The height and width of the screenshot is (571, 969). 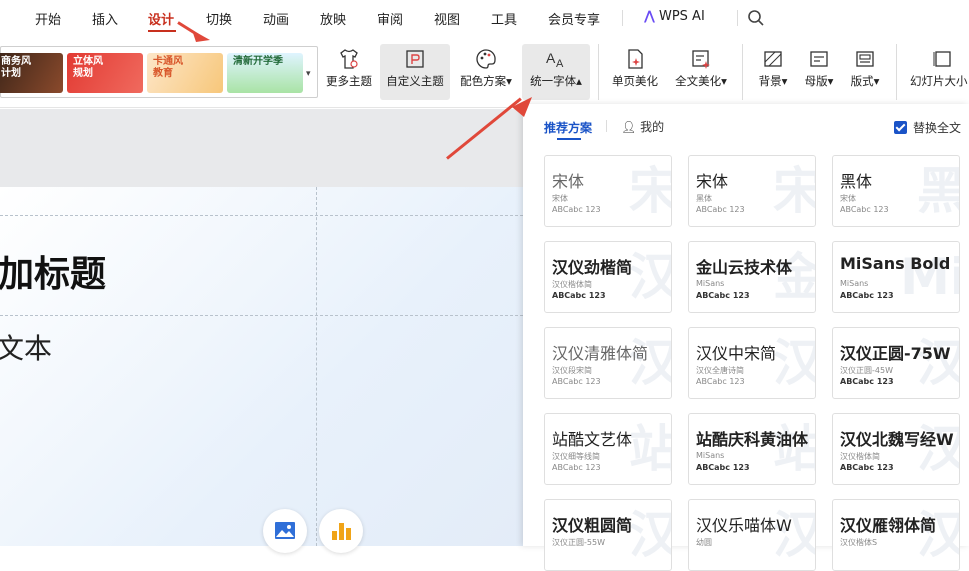 I want to click on font-scheme-card: 金金山云技术体MiSansABCabc 123, so click(x=752, y=277).